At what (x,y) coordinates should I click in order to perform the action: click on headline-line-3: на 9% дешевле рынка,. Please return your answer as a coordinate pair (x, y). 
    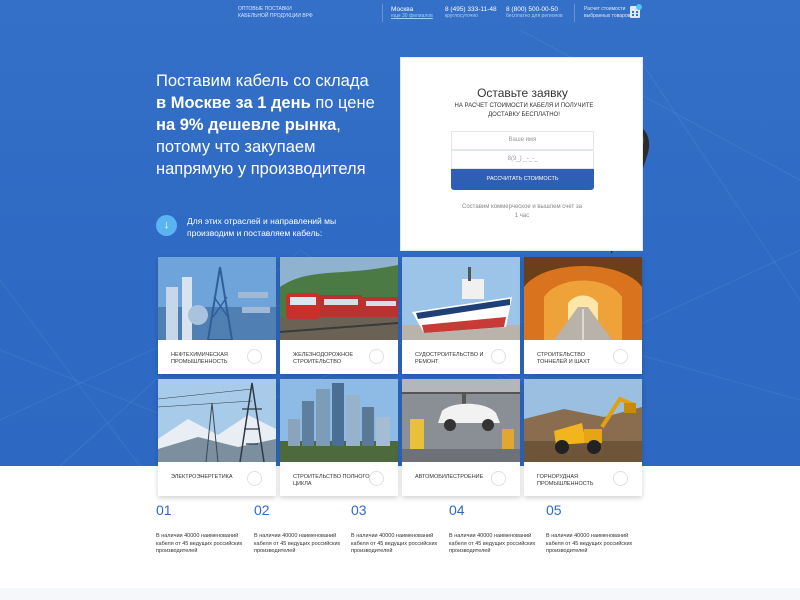
    Looking at the image, I should click on (248, 125).